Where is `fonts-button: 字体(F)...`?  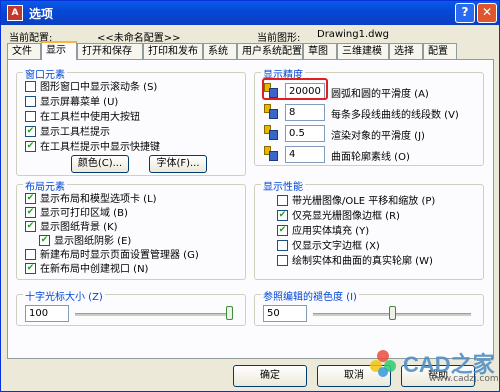
fonts-button: 字体(F)... is located at coordinates (178, 164).